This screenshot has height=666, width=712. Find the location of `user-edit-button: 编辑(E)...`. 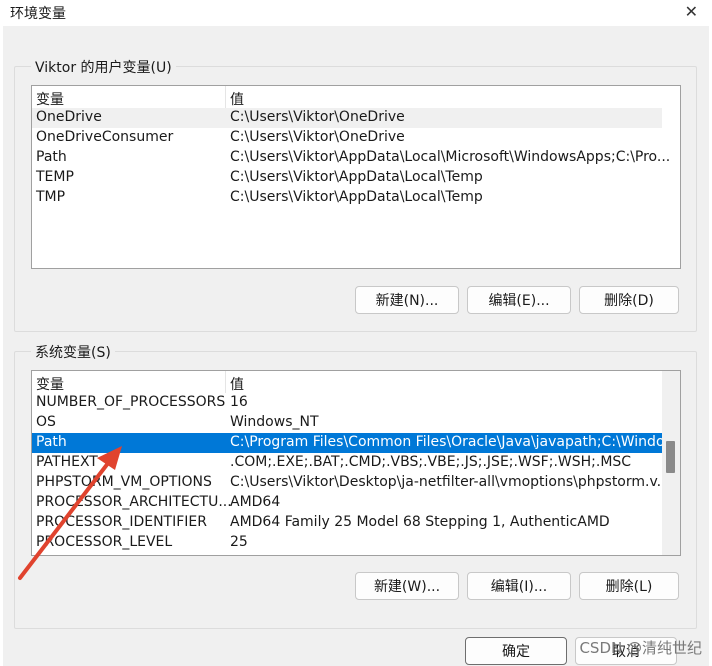

user-edit-button: 编辑(E)... is located at coordinates (519, 300).